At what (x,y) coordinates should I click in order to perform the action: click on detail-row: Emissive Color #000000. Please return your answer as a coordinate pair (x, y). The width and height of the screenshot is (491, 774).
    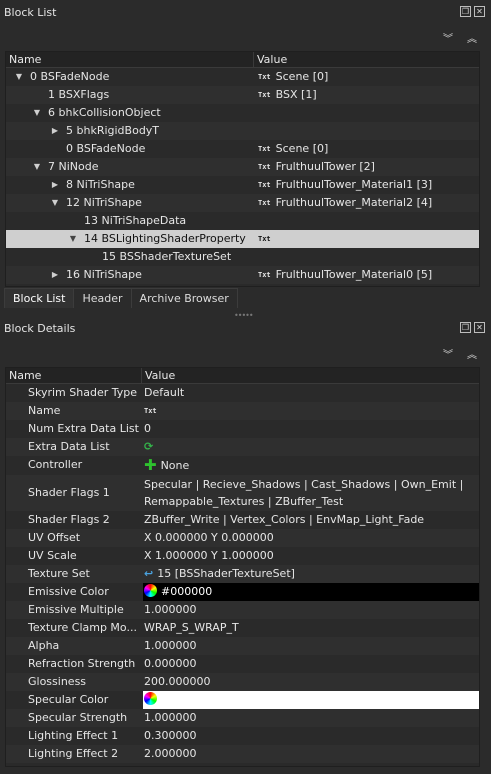
    Looking at the image, I should click on (242, 592).